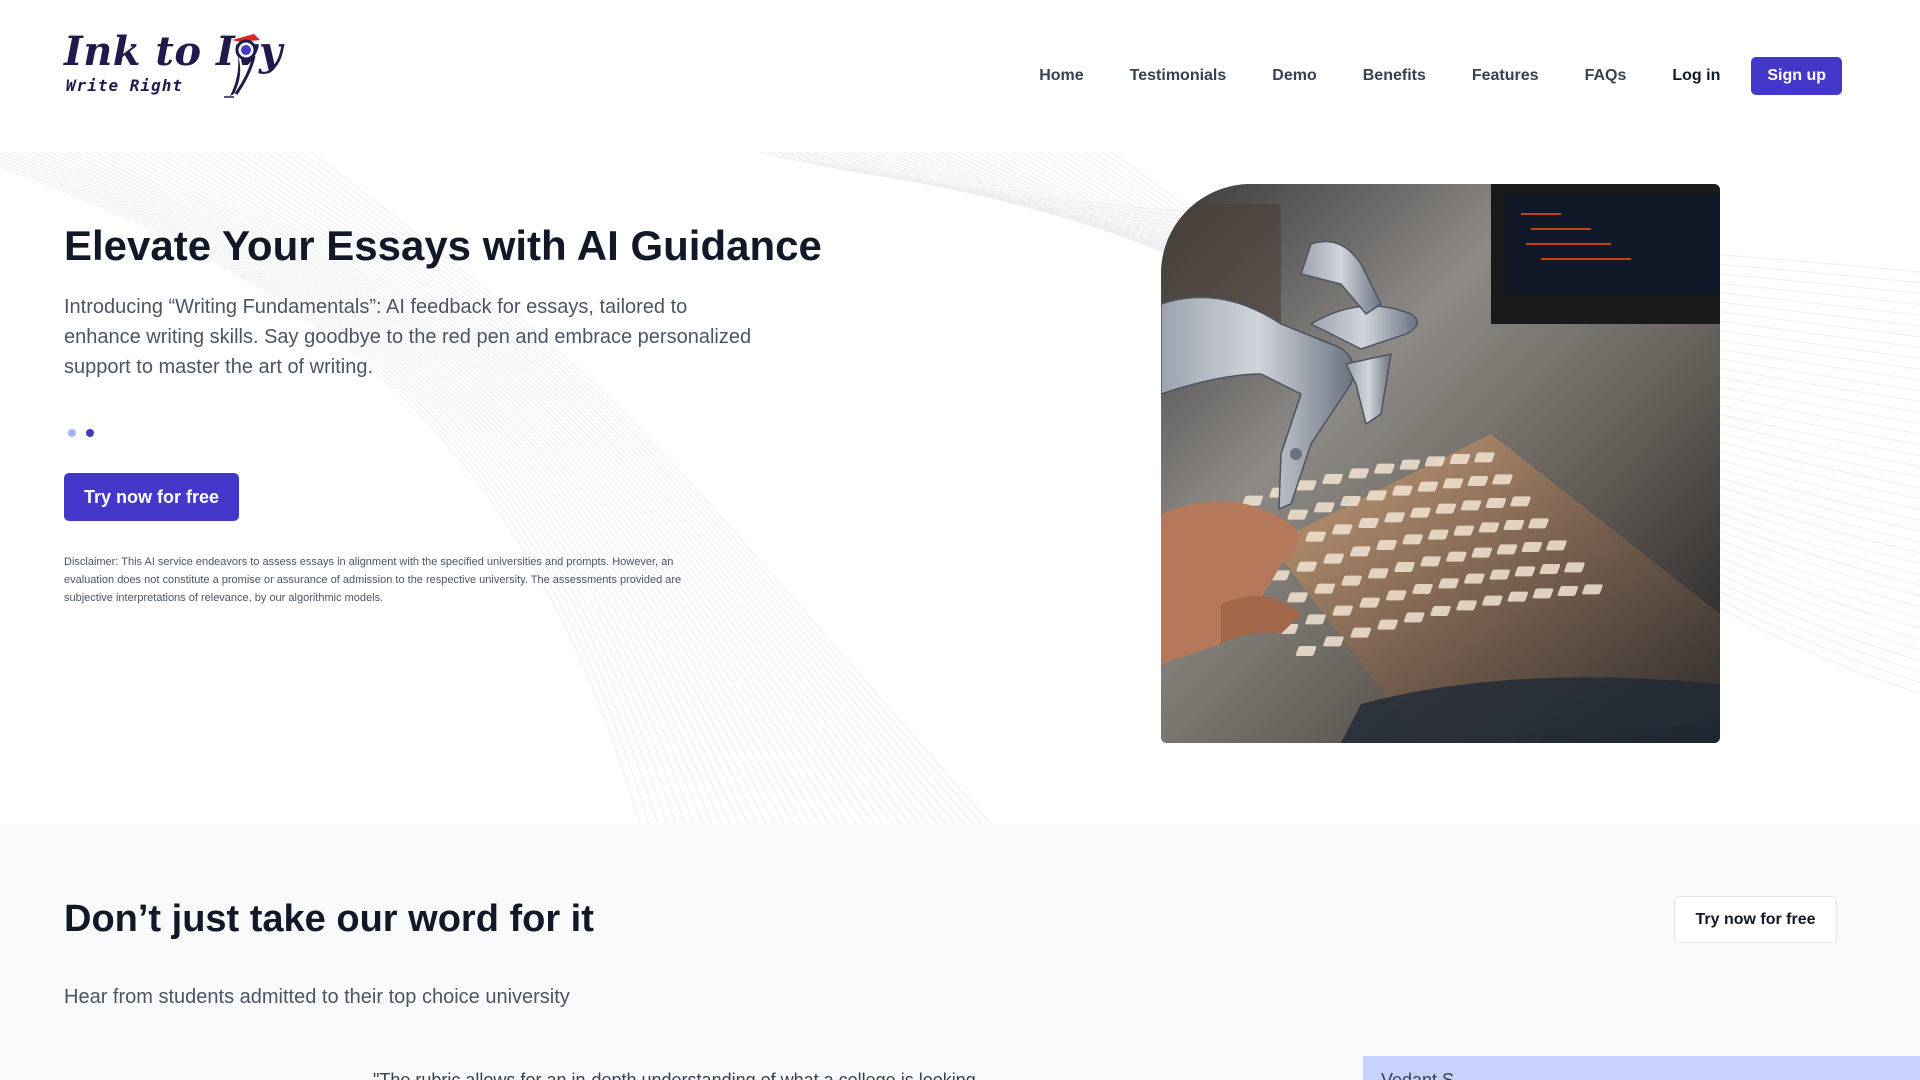 The width and height of the screenshot is (1920, 1080). Describe the element at coordinates (1696, 76) in the screenshot. I see `login-link: Log in` at that location.